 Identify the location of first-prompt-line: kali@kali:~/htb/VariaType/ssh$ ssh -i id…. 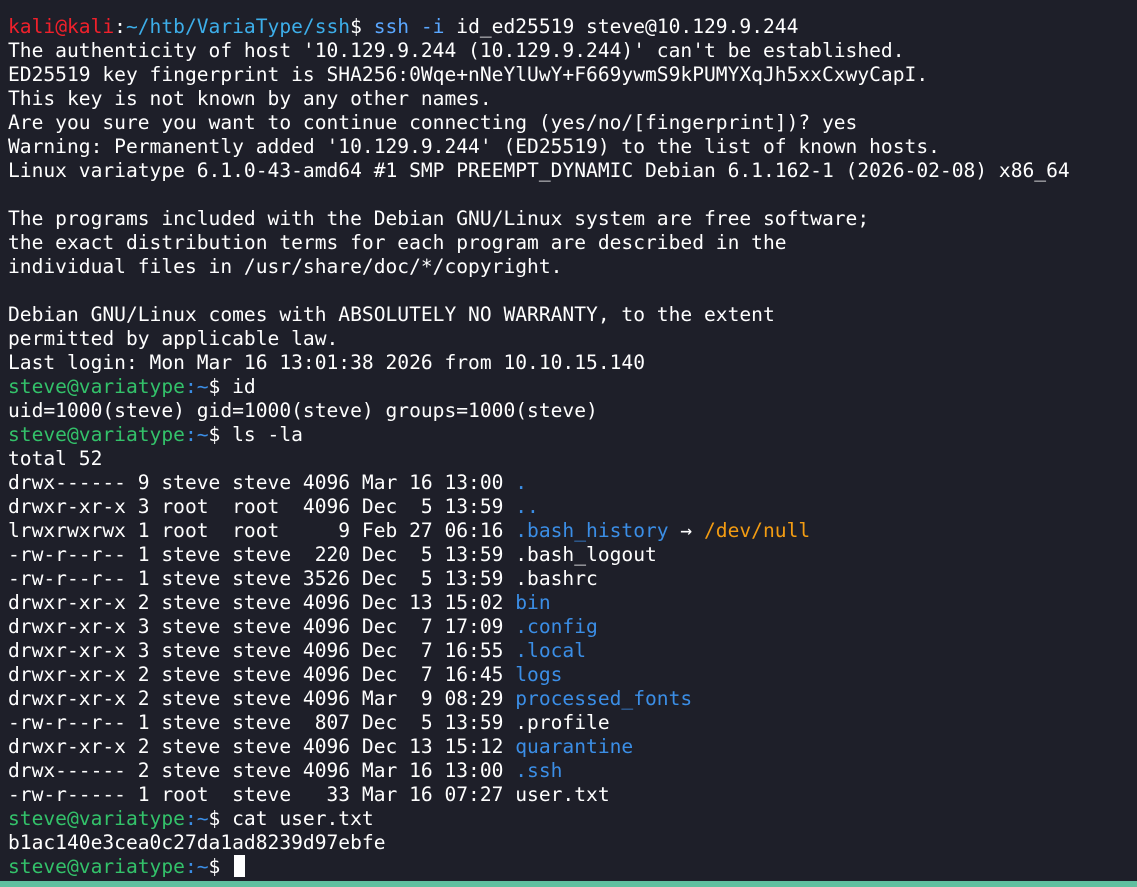
(572, 27).